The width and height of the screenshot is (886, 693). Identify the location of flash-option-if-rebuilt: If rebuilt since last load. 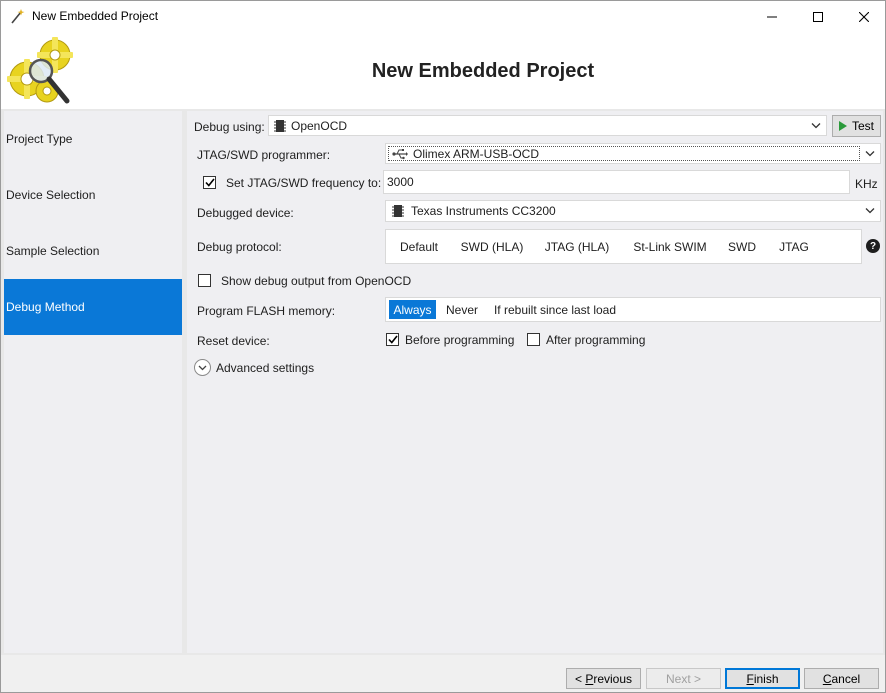
(555, 309).